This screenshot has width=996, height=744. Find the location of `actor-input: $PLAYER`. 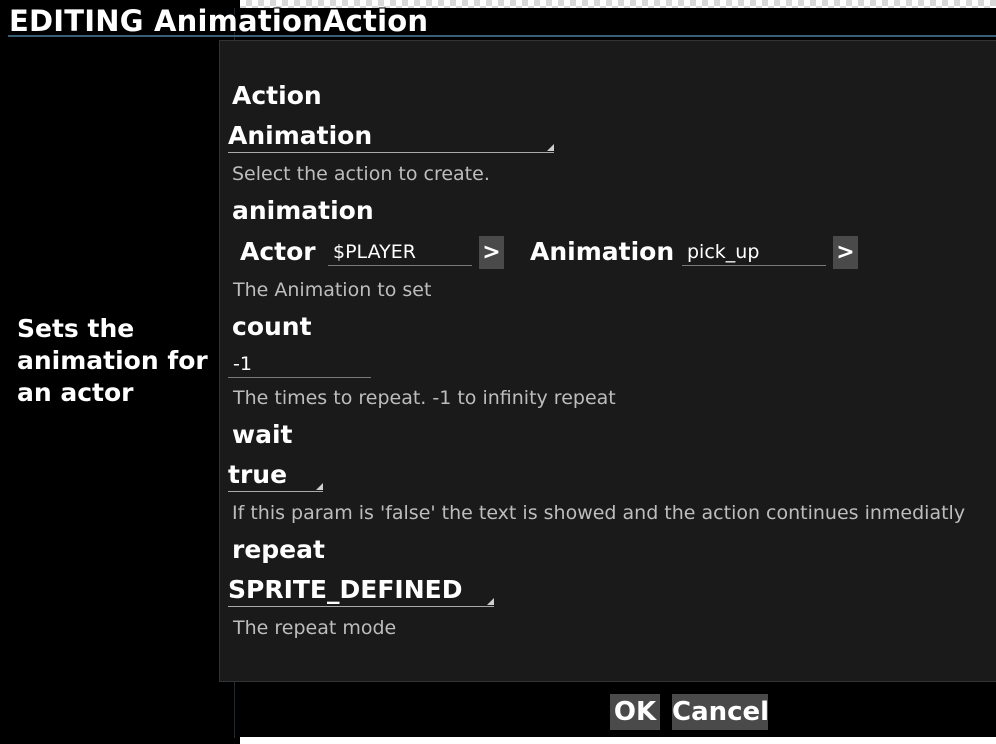

actor-input: $PLAYER is located at coordinates (400, 253).